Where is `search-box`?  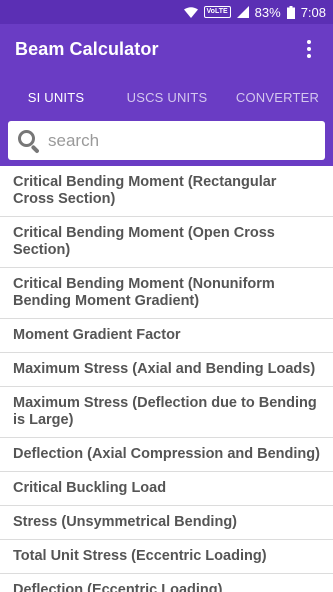 search-box is located at coordinates (166, 140).